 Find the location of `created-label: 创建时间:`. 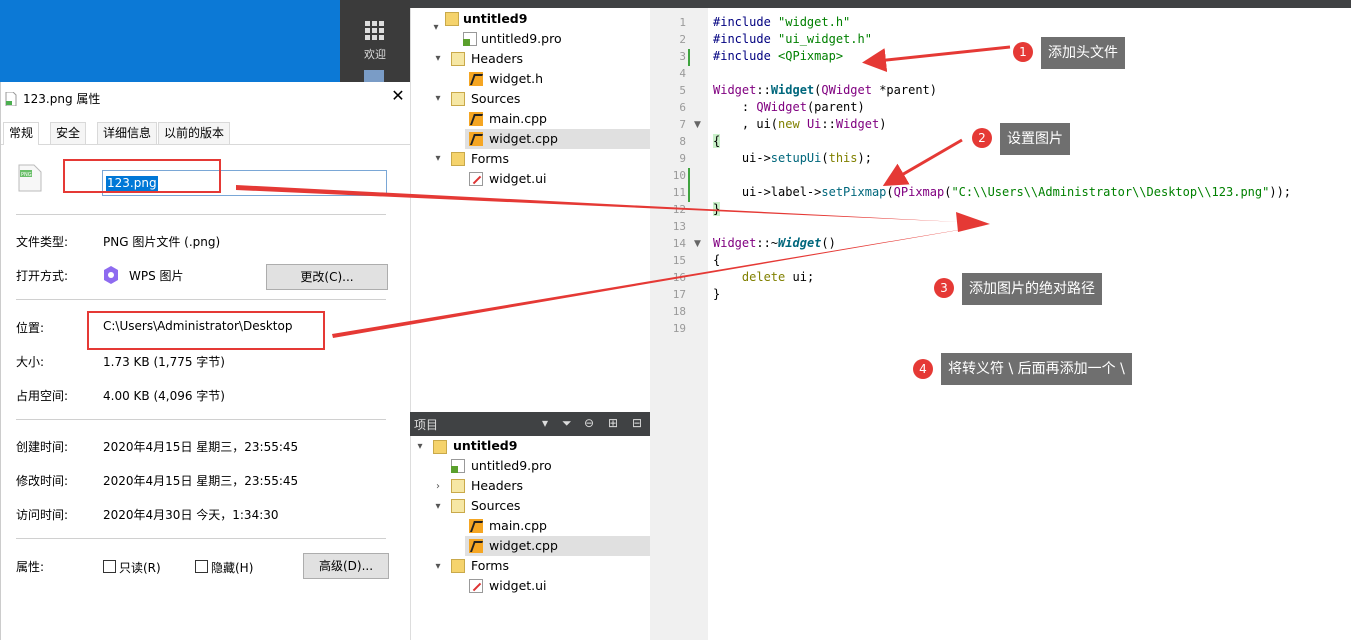

created-label: 创建时间: is located at coordinates (42, 447).